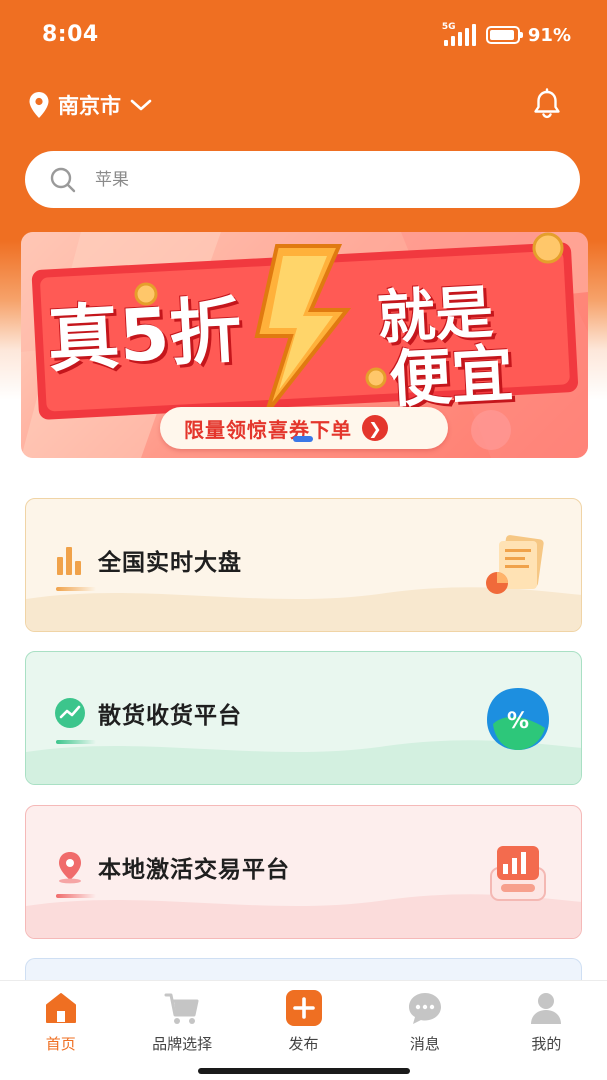 The width and height of the screenshot is (607, 1080). What do you see at coordinates (375, 428) in the screenshot?
I see `chevron-right-icon: ❯` at bounding box center [375, 428].